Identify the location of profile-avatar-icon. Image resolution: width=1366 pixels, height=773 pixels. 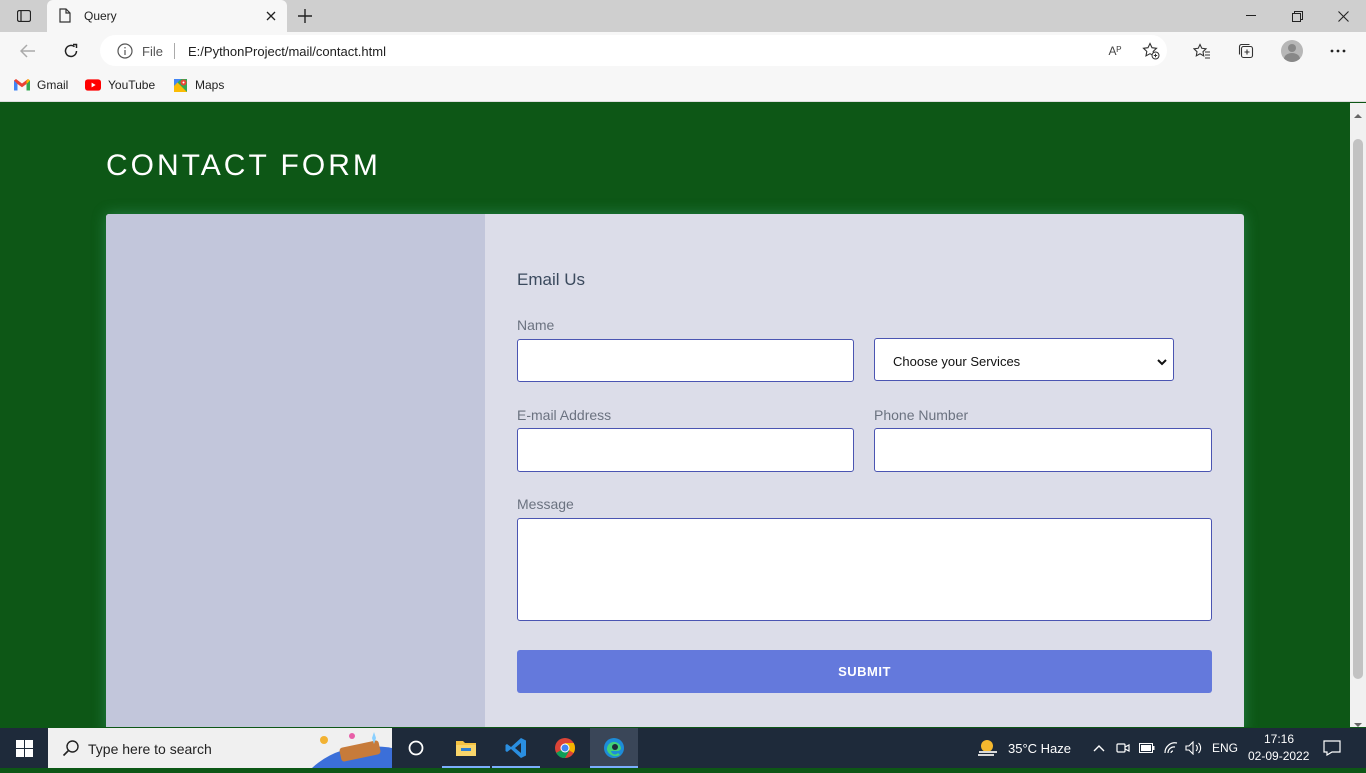
(1292, 51).